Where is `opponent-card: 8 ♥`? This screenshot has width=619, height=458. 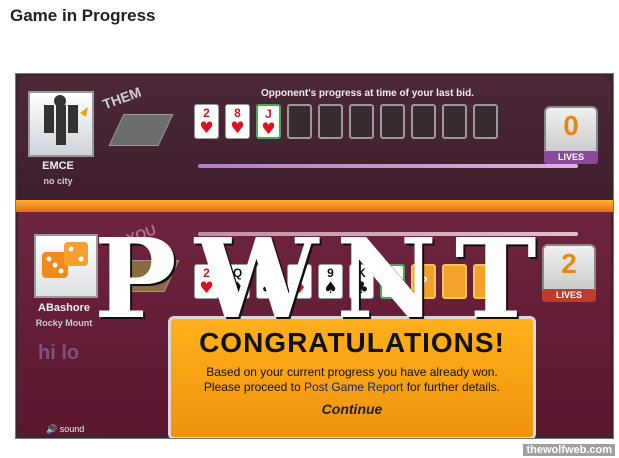
opponent-card: 8 ♥ is located at coordinates (237, 121).